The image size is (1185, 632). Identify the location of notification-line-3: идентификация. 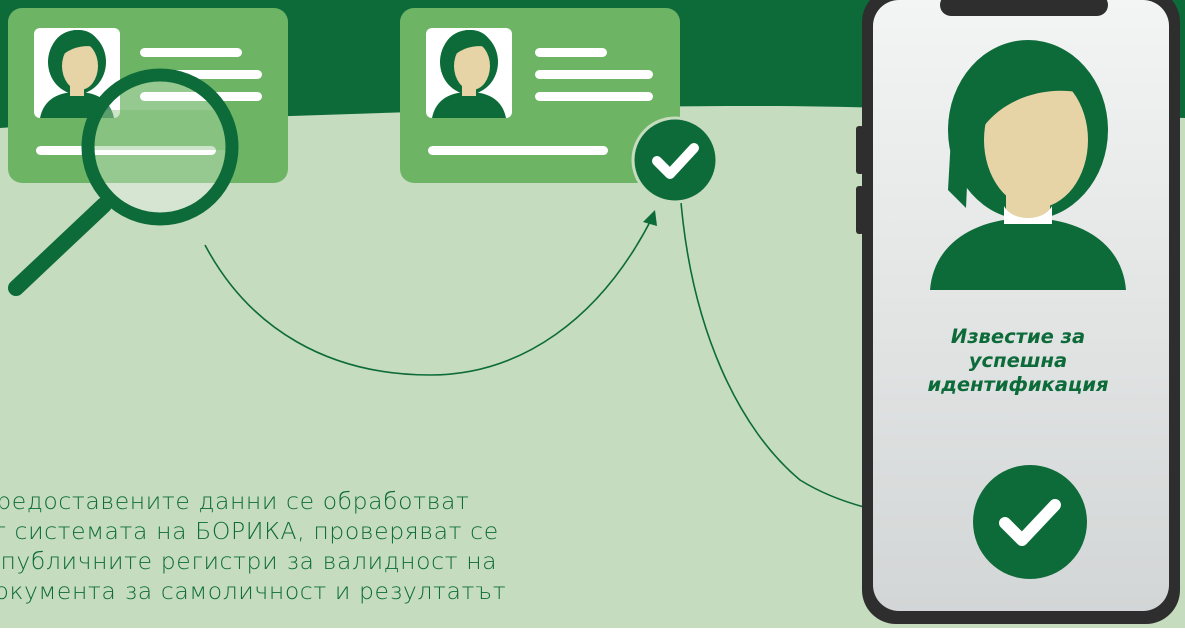
(1018, 384).